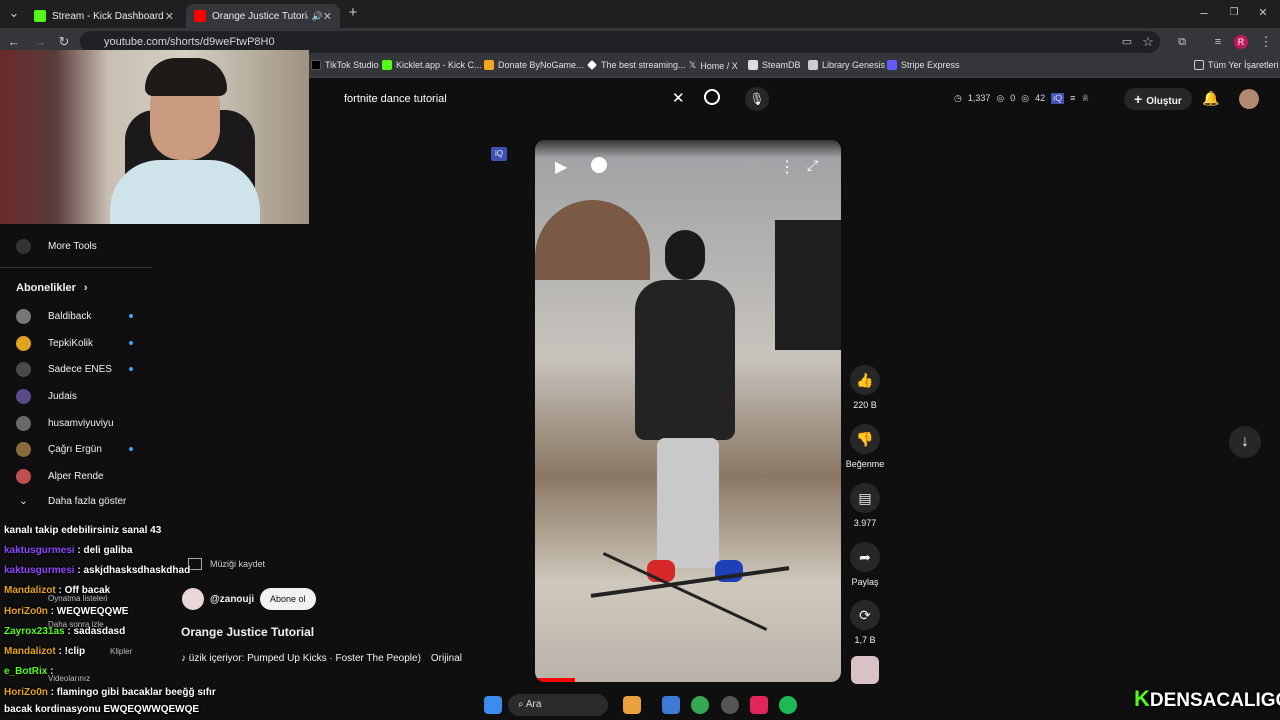  Describe the element at coordinates (40, 42) in the screenshot. I see `forward-icon: →` at that location.